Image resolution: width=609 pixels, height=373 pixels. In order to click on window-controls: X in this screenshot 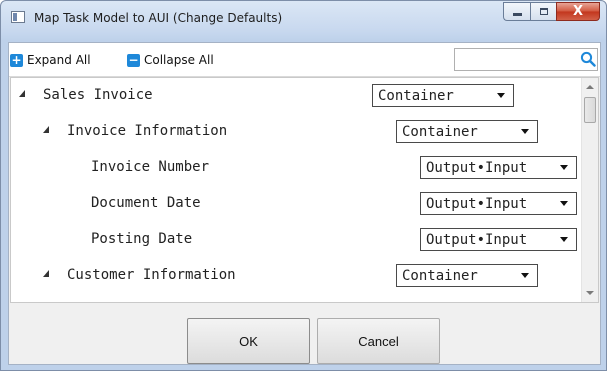, I will do `click(551, 12)`.